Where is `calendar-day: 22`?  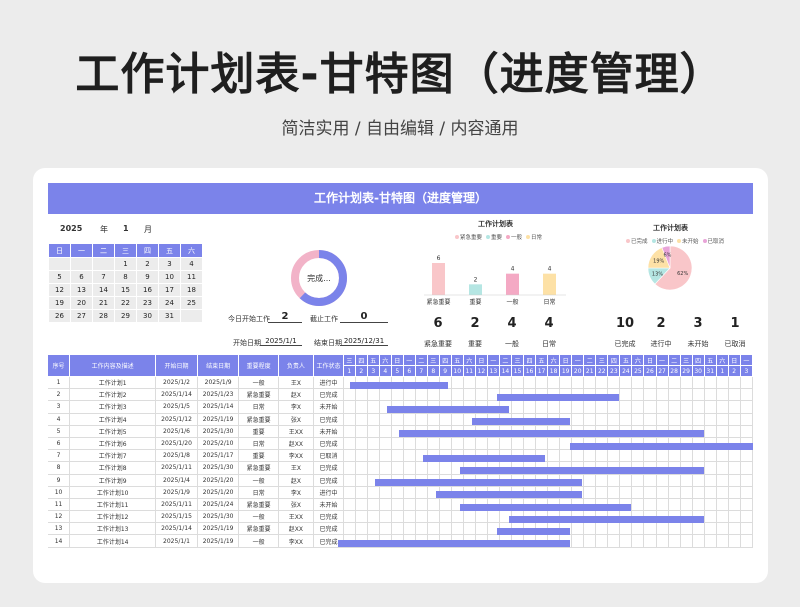
calendar-day: 22 is located at coordinates (125, 303).